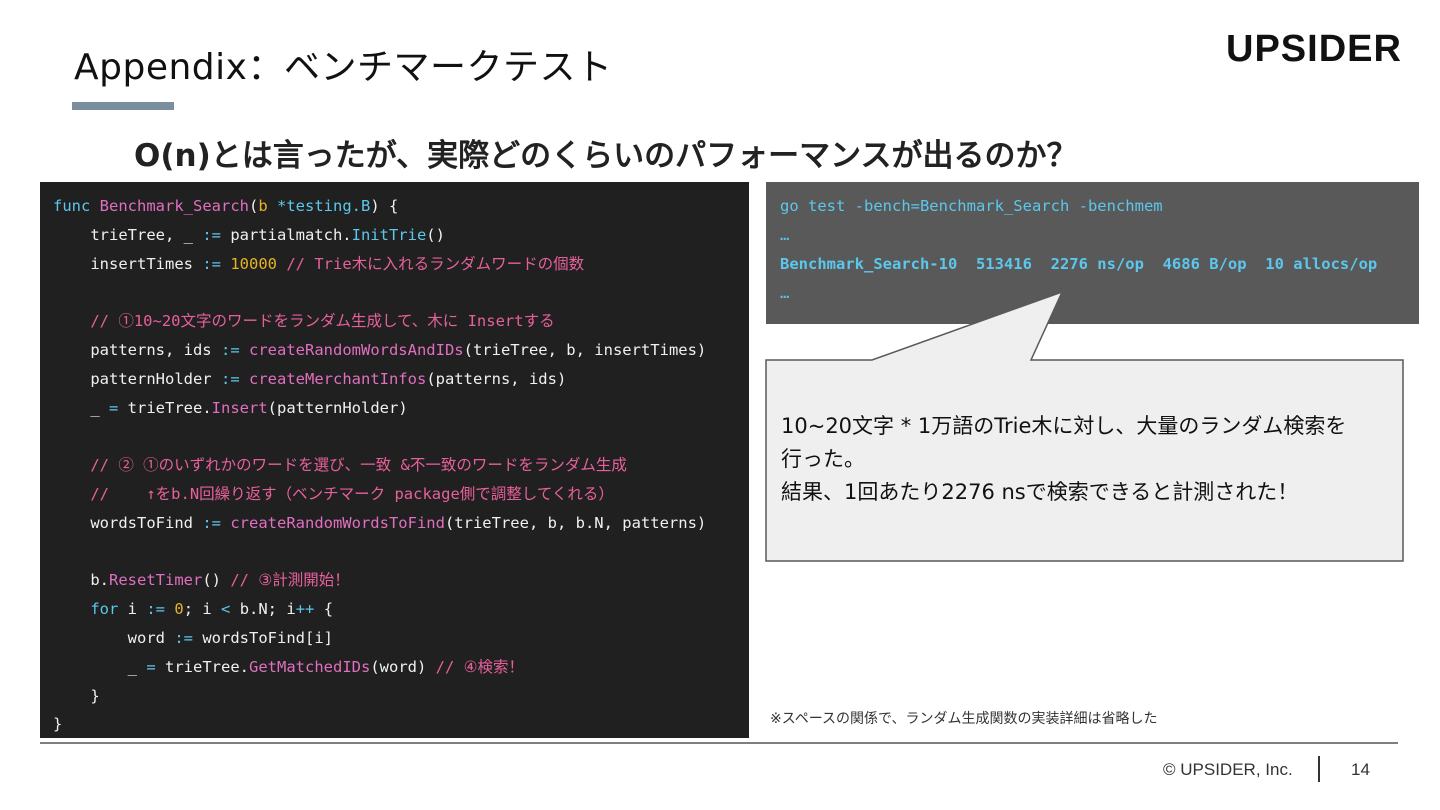 The image size is (1440, 810). I want to click on callout-line: 行った。, so click(823, 459).